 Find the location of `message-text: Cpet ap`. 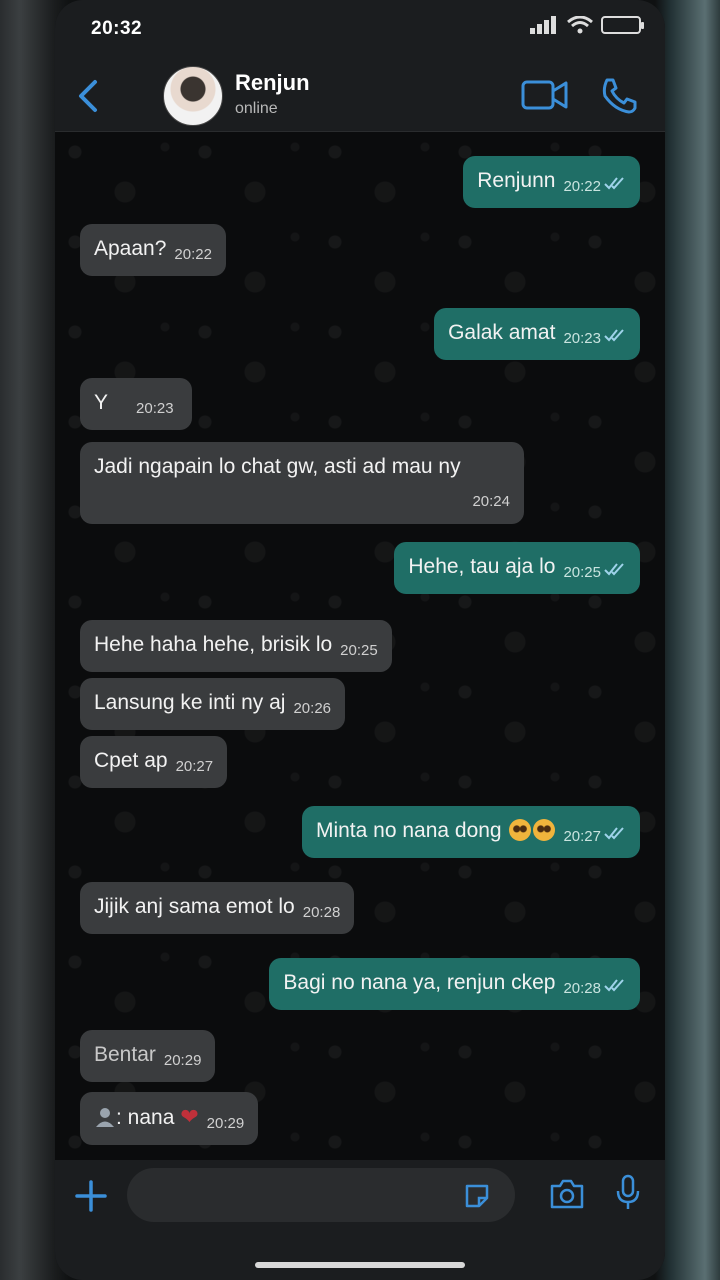

message-text: Cpet ap is located at coordinates (131, 760).